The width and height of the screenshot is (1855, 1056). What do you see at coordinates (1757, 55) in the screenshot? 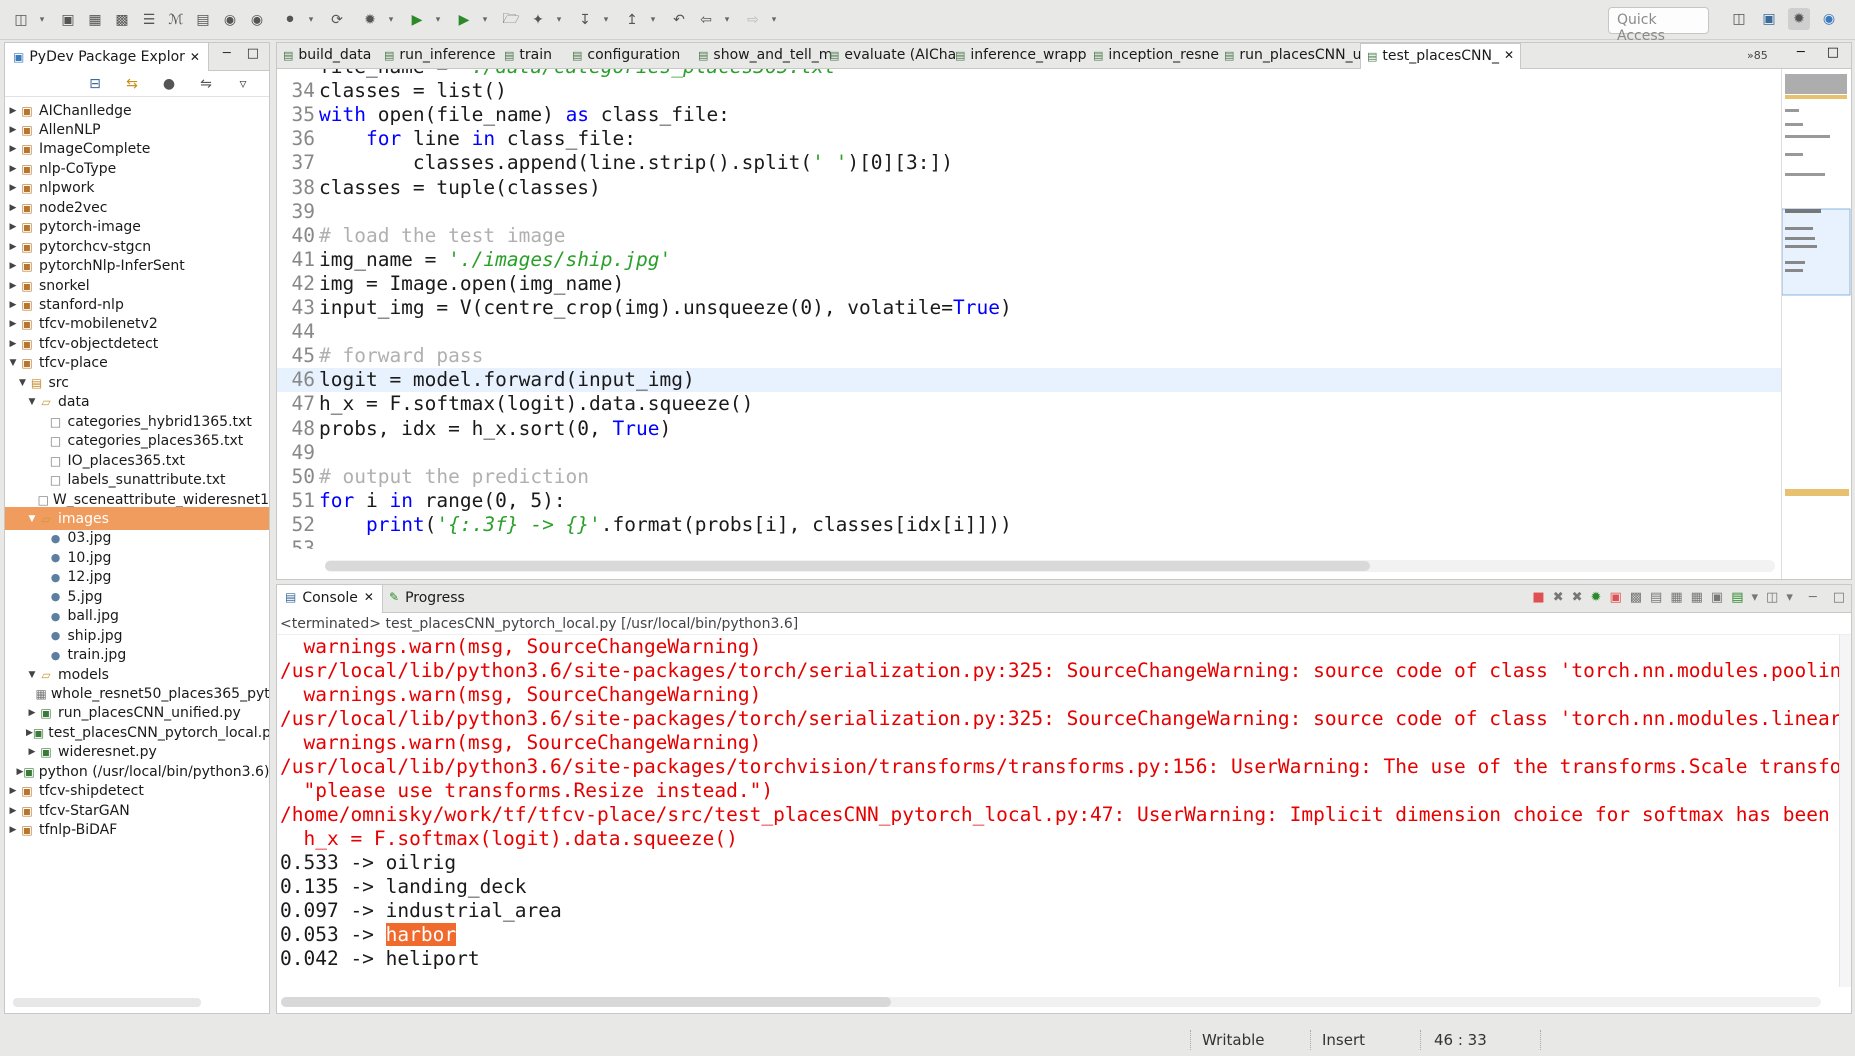
I see `more-tabs: »85` at bounding box center [1757, 55].